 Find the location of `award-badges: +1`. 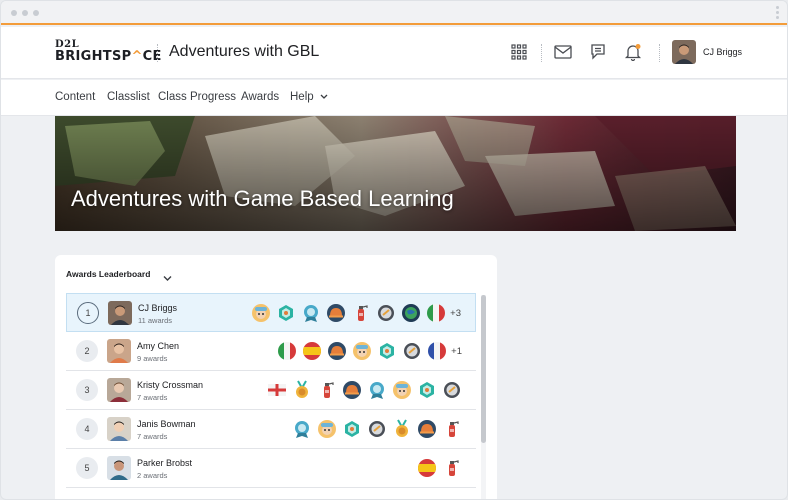

award-badges: +1 is located at coordinates (367, 351).